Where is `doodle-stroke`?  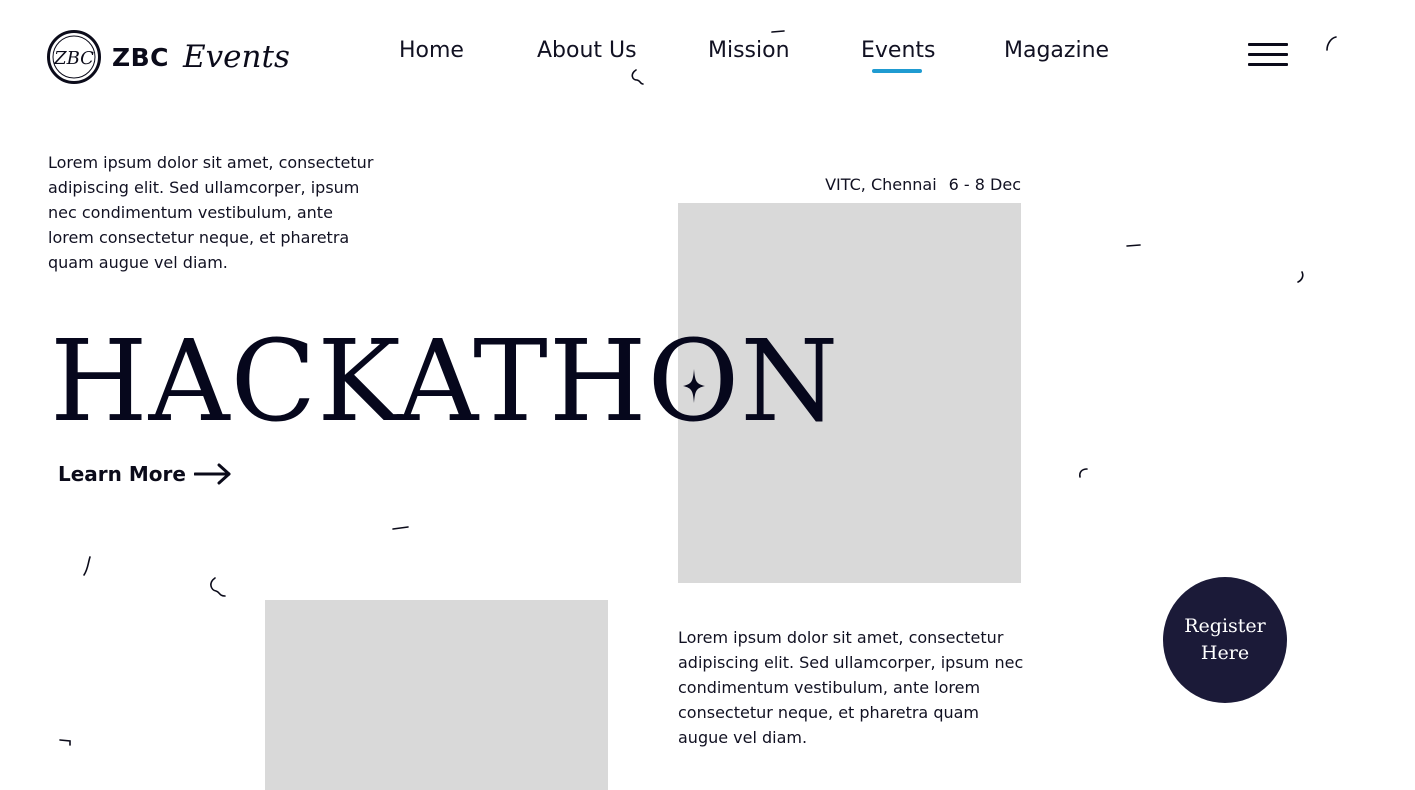
doodle-stroke is located at coordinates (87, 566).